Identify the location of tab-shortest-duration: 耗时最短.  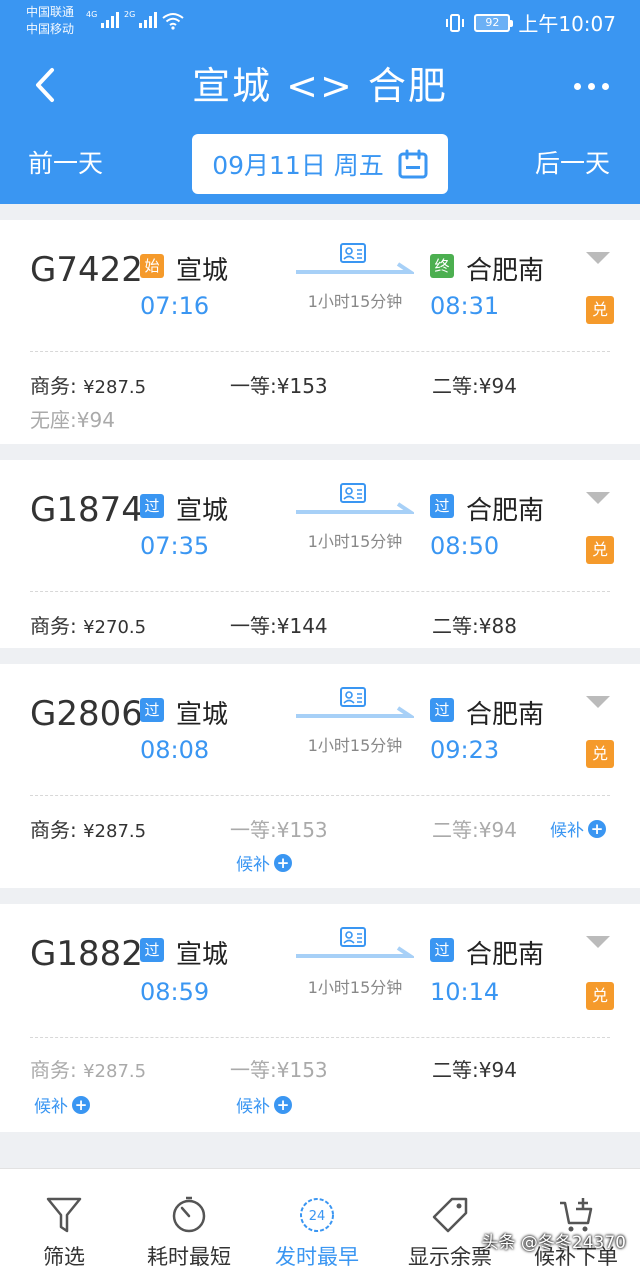
(189, 1224).